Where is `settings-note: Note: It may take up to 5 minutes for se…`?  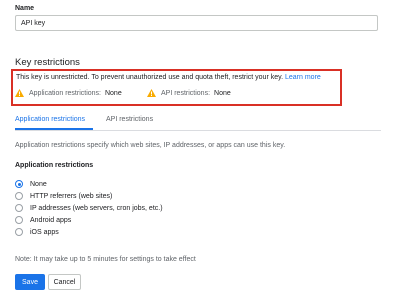 settings-note: Note: It may take up to 5 minutes for se… is located at coordinates (105, 259).